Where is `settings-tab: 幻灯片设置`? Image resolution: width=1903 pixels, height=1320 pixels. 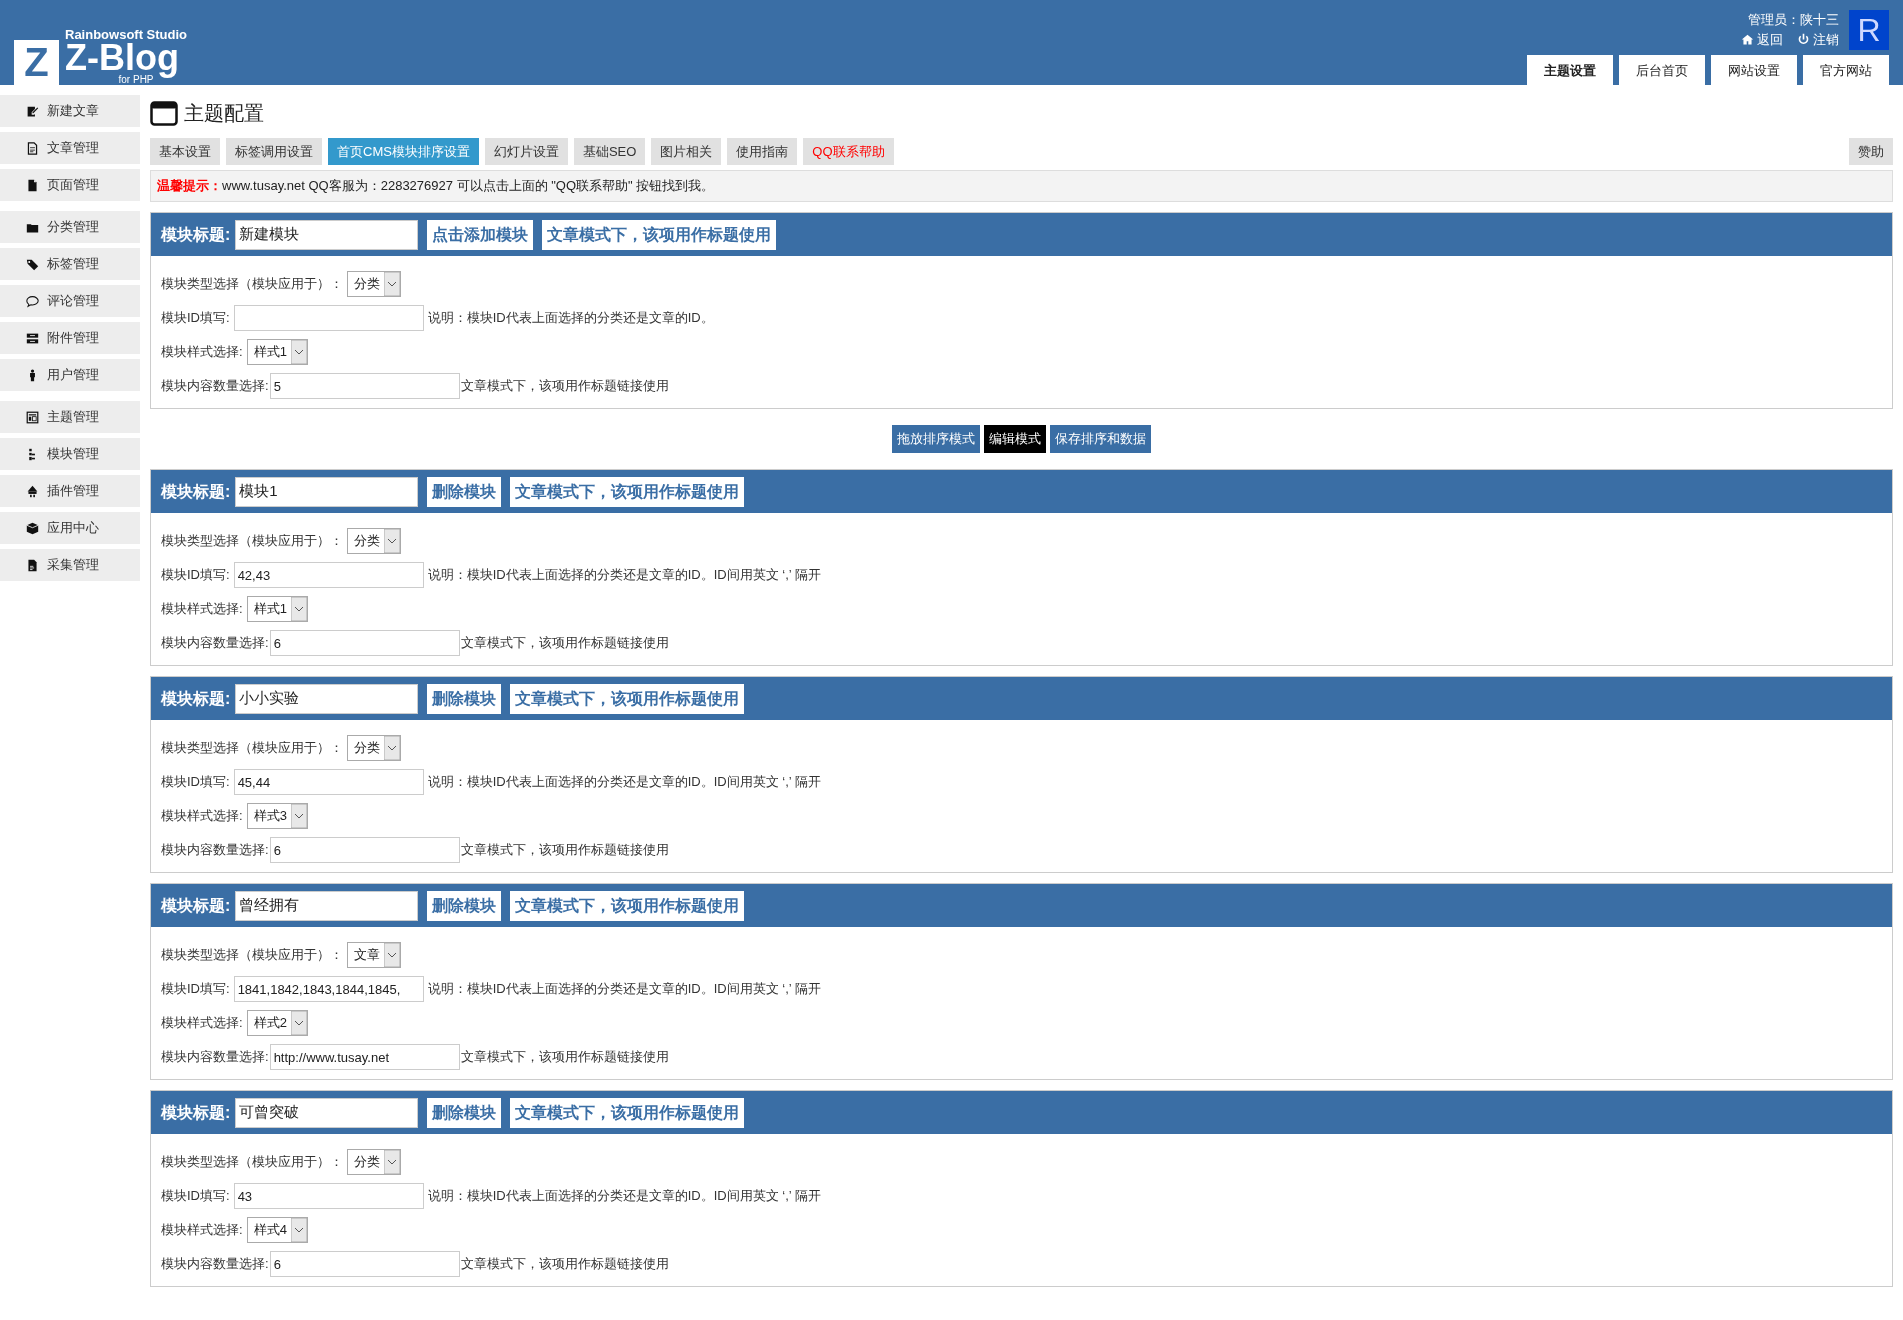 settings-tab: 幻灯片设置 is located at coordinates (526, 151).